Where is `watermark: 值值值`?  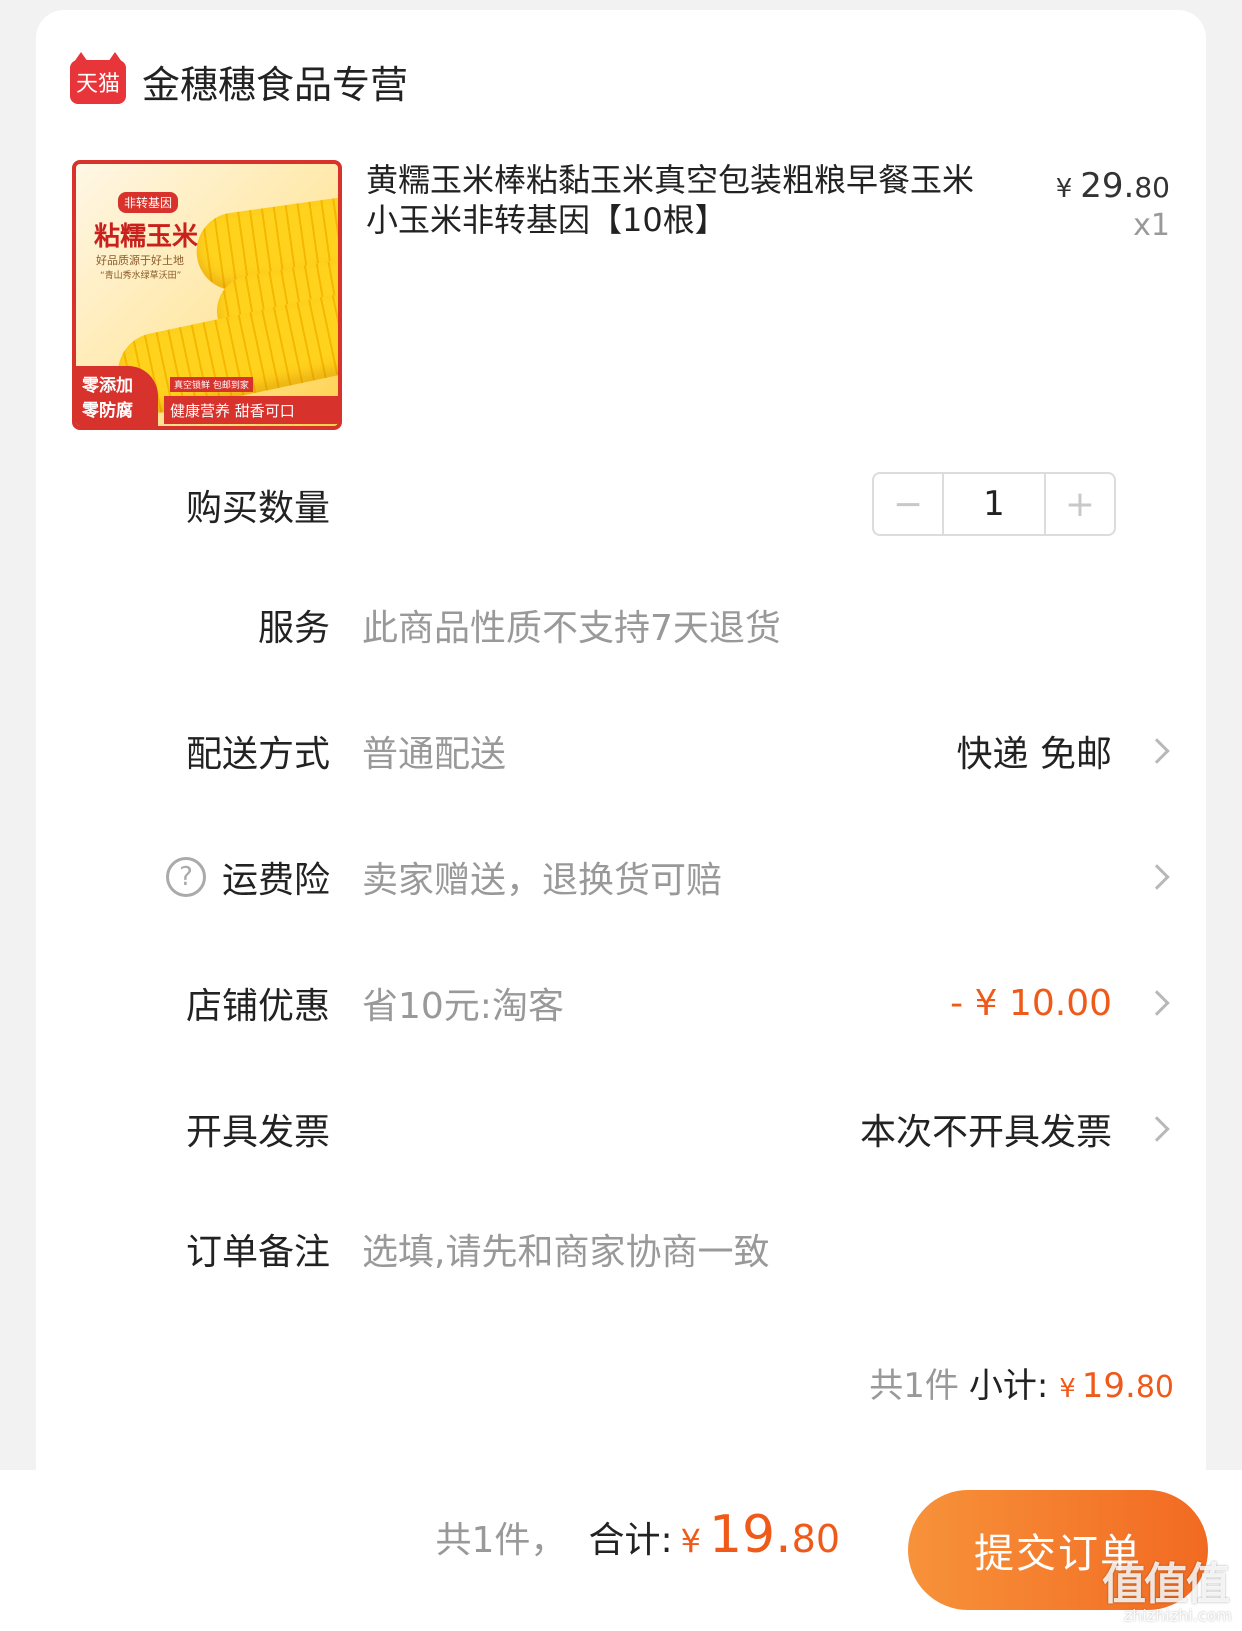
watermark: 值值值 is located at coordinates (1166, 1584).